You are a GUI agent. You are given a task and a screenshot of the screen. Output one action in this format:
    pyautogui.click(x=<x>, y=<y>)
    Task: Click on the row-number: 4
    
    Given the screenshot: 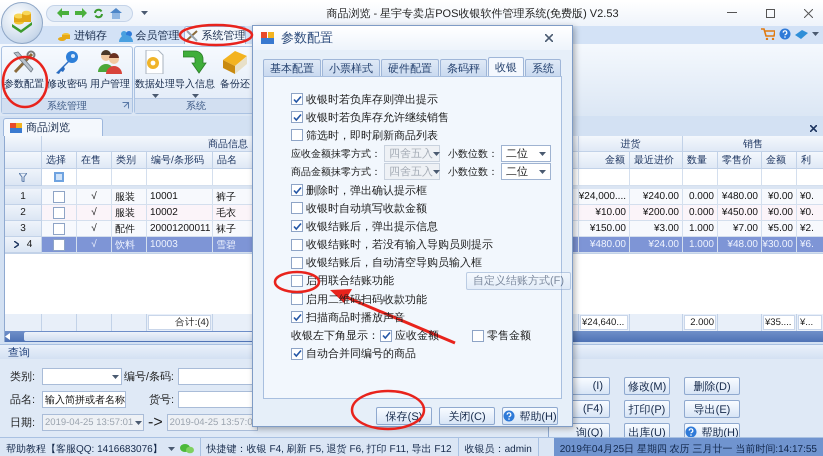 What is the action you would take?
    pyautogui.click(x=29, y=244)
    